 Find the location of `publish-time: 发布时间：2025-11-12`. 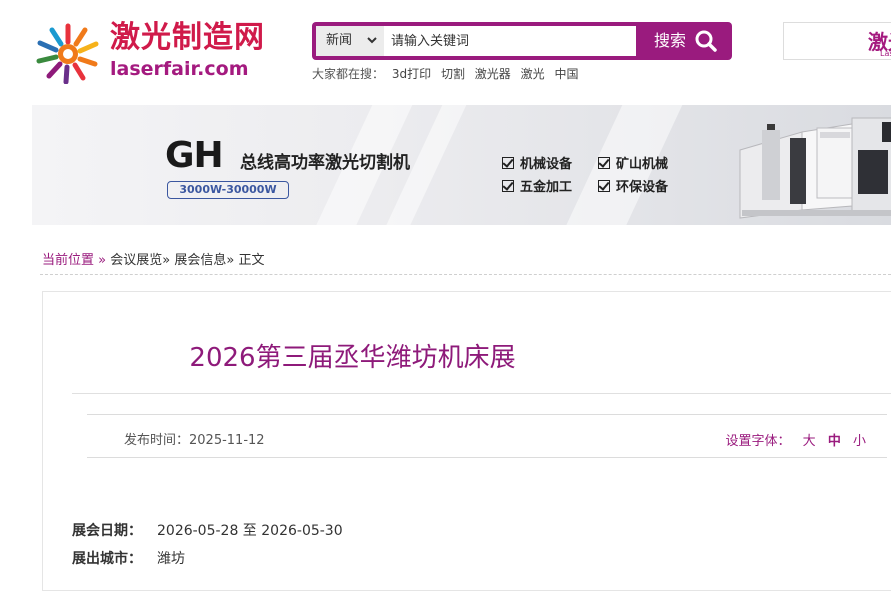

publish-time: 发布时间：2025-11-12 is located at coordinates (194, 438).